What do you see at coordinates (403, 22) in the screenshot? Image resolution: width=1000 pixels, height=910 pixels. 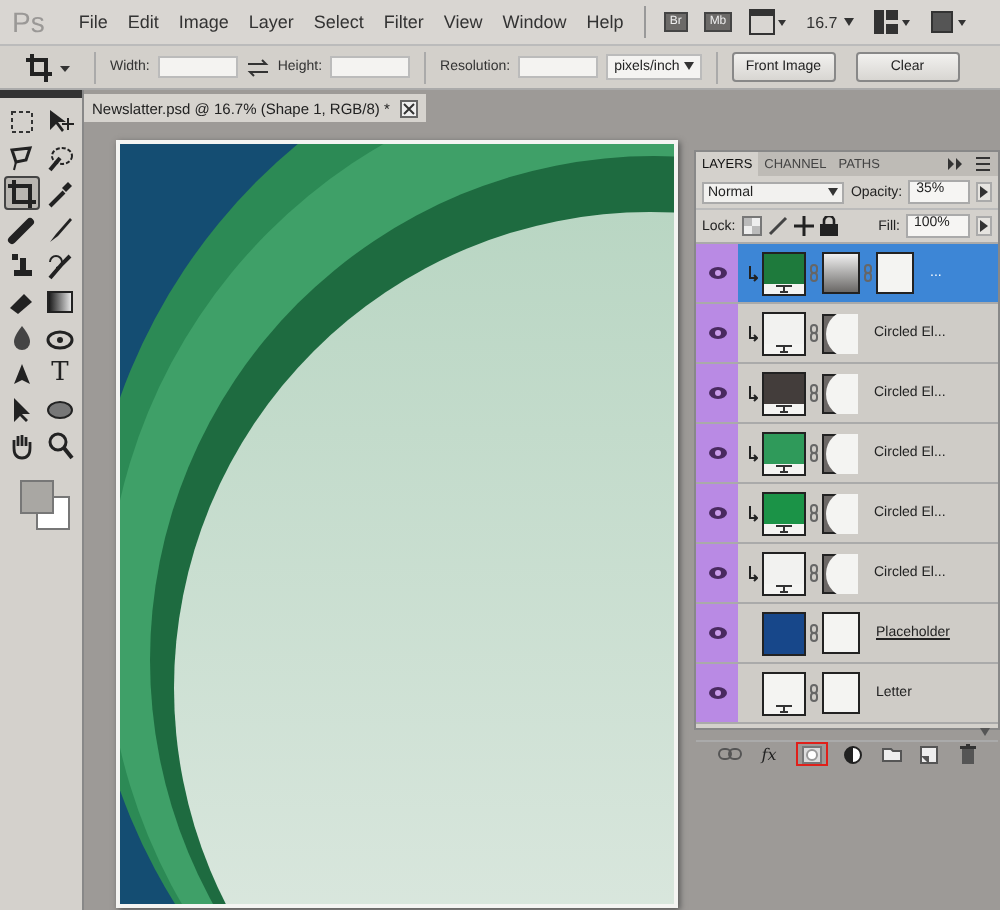 I see `menu-item: Filter` at bounding box center [403, 22].